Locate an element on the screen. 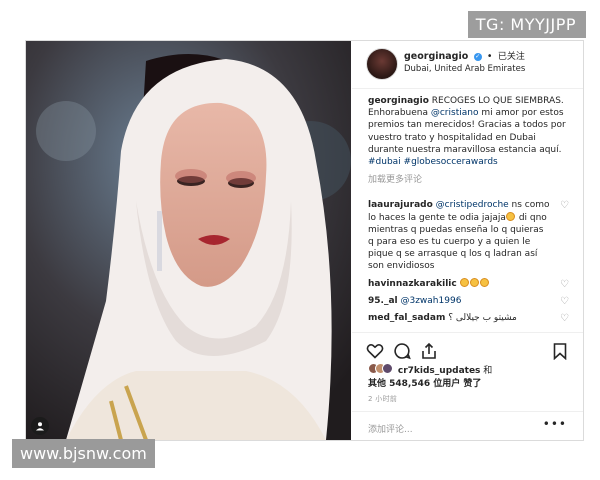 The width and height of the screenshot is (600, 480). comment-item: havinnazkarakilic ♡ is located at coordinates (470, 284).